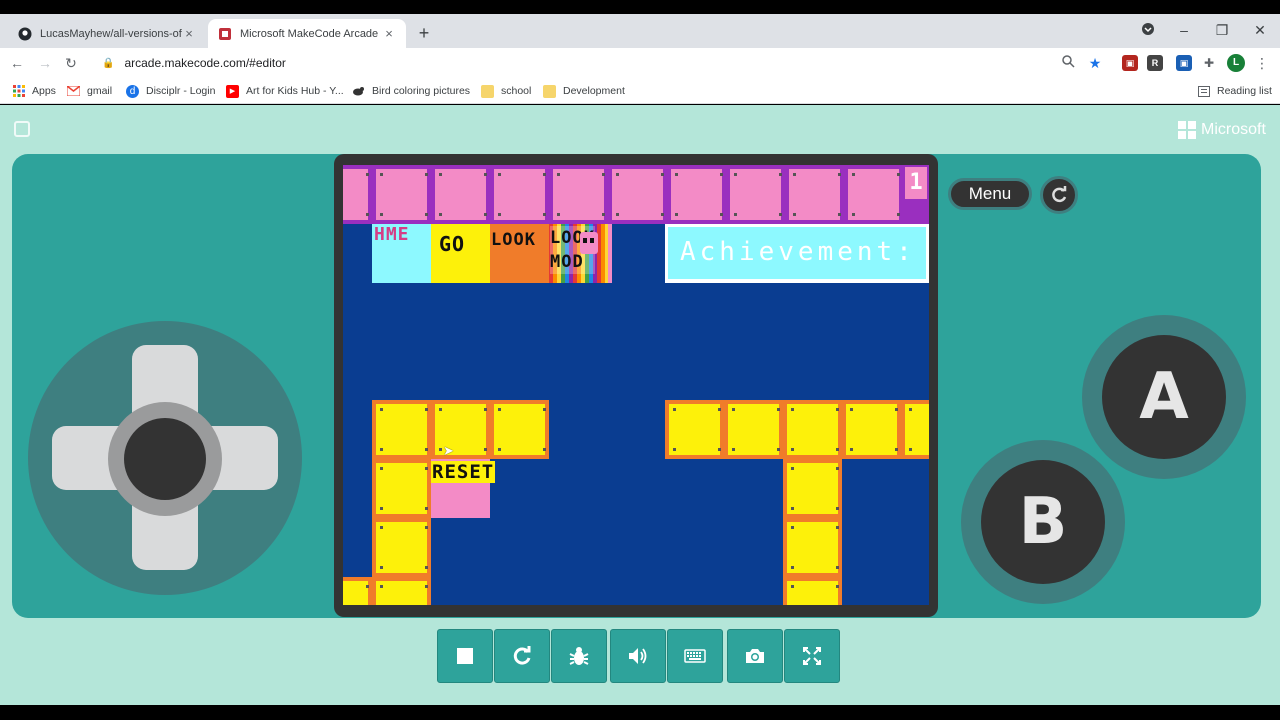 This screenshot has height=720, width=1280. I want to click on stop-button, so click(465, 656).